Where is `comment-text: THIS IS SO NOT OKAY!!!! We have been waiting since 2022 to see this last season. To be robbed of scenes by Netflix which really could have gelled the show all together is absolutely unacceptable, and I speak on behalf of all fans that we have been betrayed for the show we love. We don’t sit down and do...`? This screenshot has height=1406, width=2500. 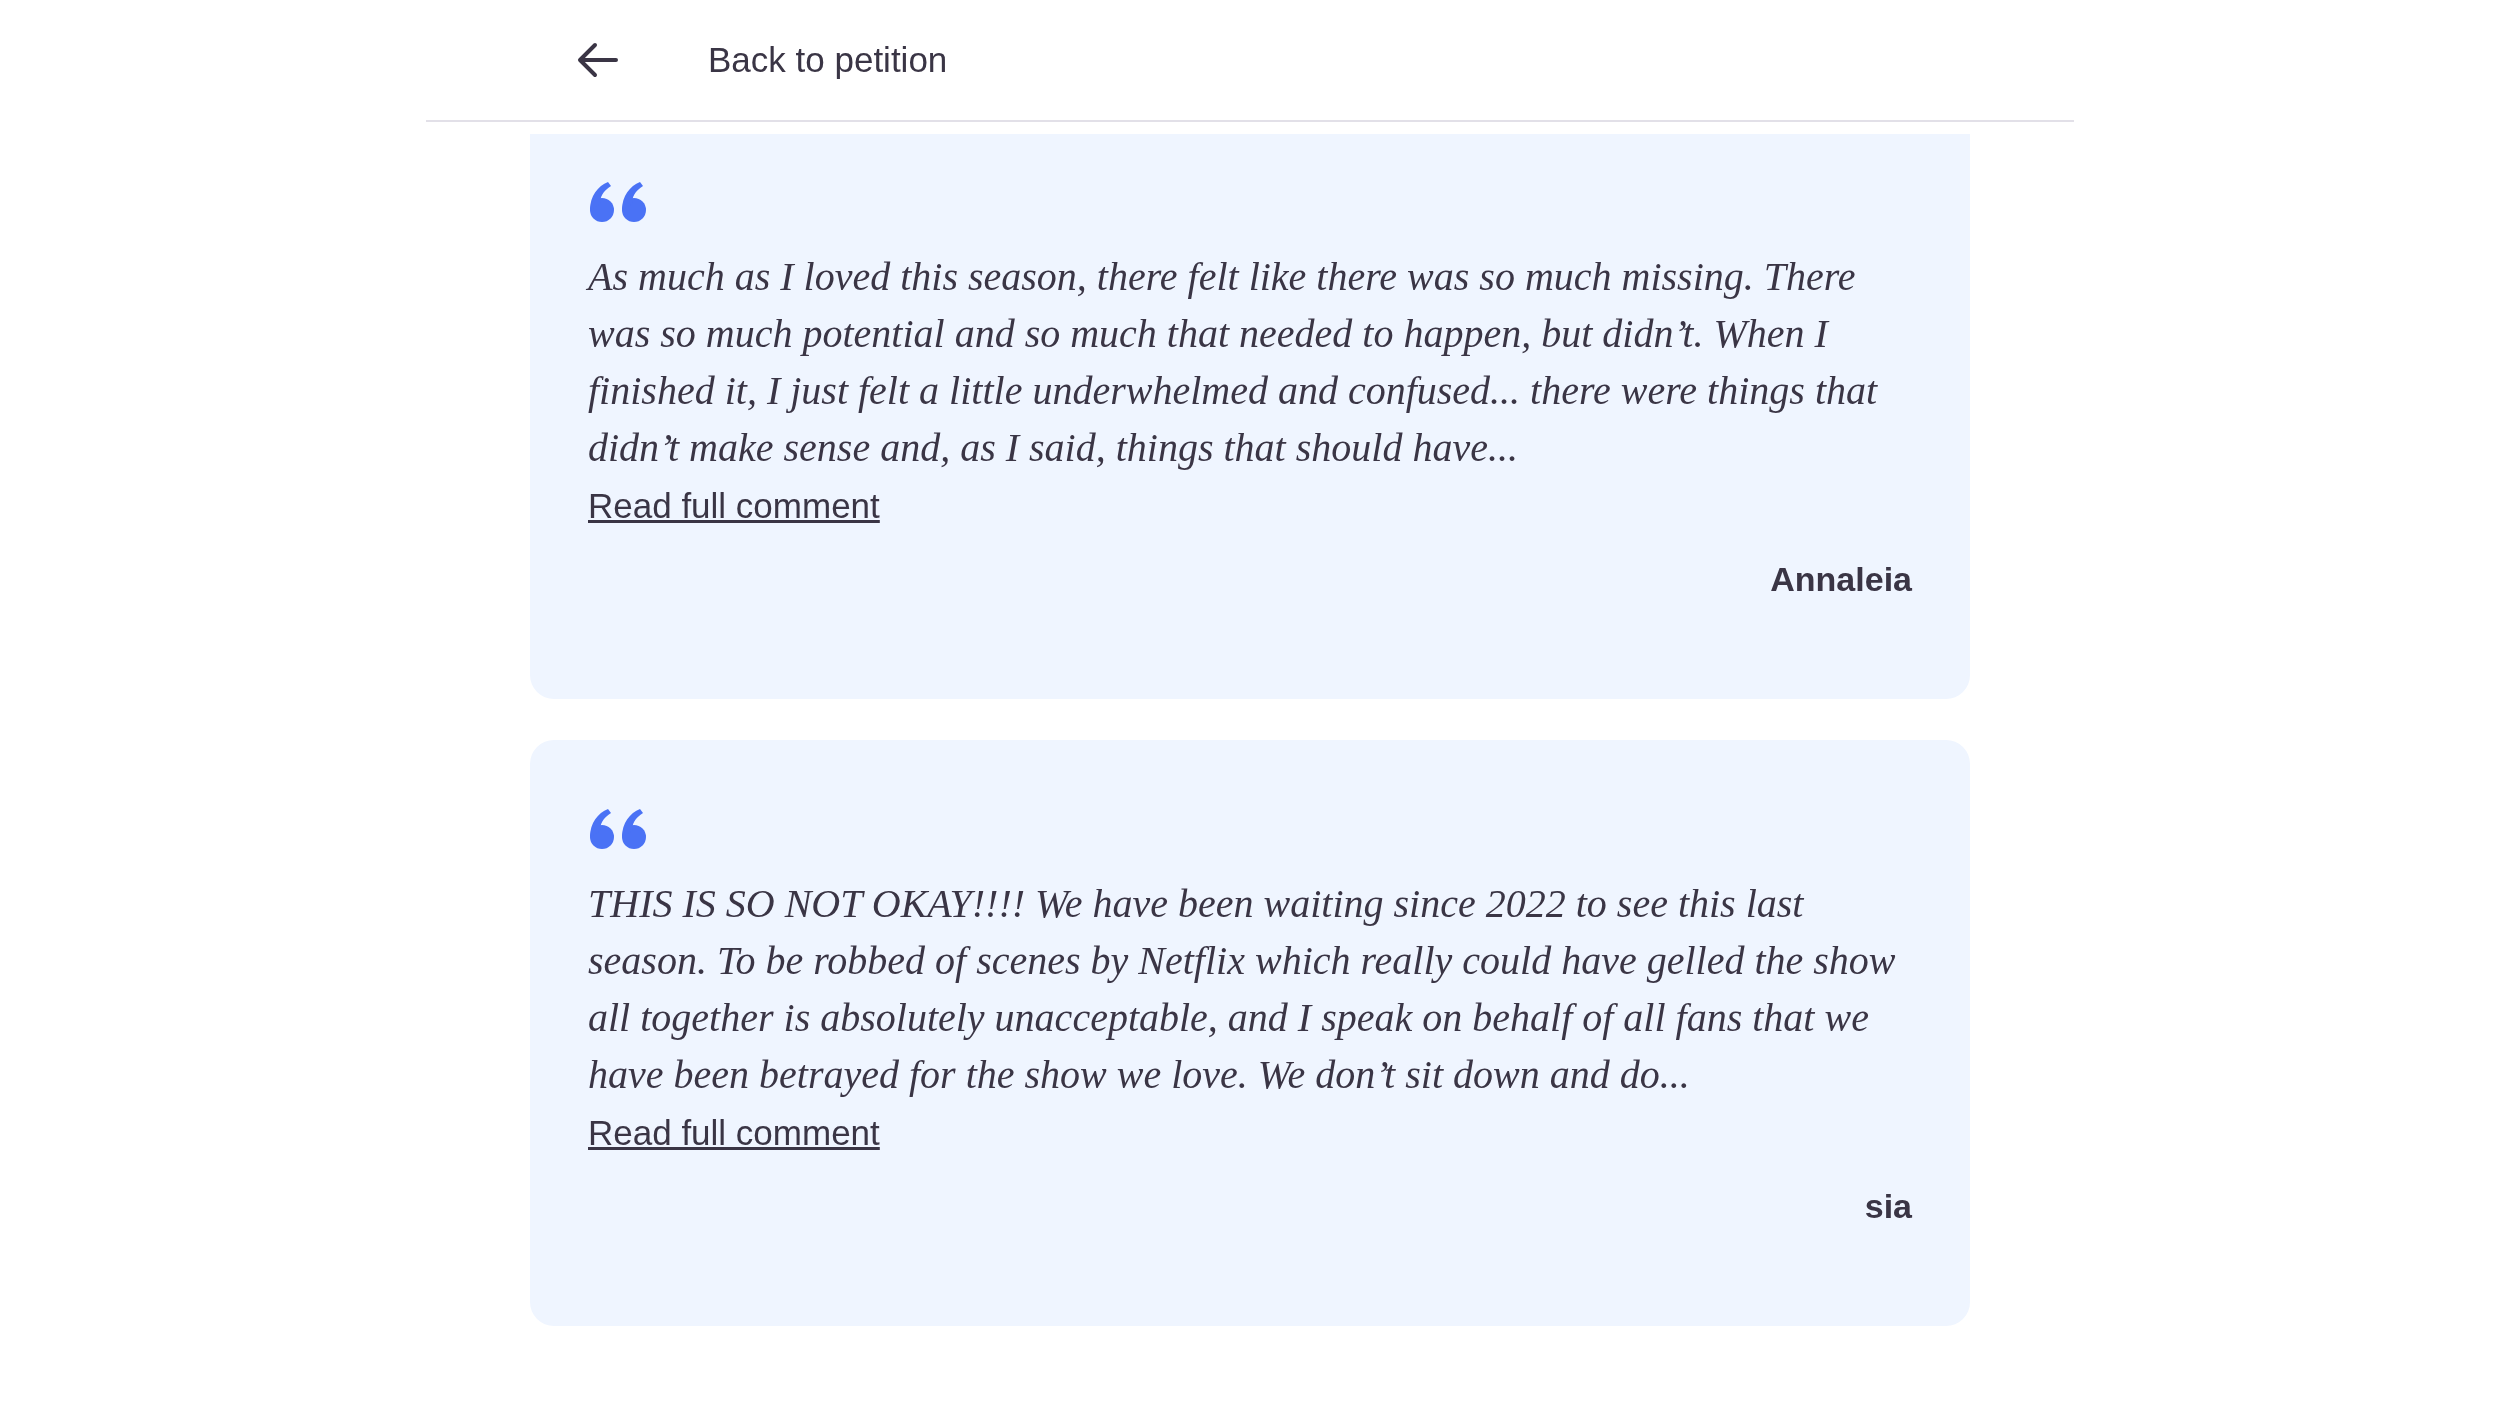 comment-text: THIS IS SO NOT OKAY!!!! We have been waiting since 2022 to see this last season. To be robbed of scenes by Netflix which really could have gelled the show all together is absolutely unacceptable, and I speak on behalf of all fans that we have been betrayed for the show we love. We don’t sit down and do... is located at coordinates (1242, 989).